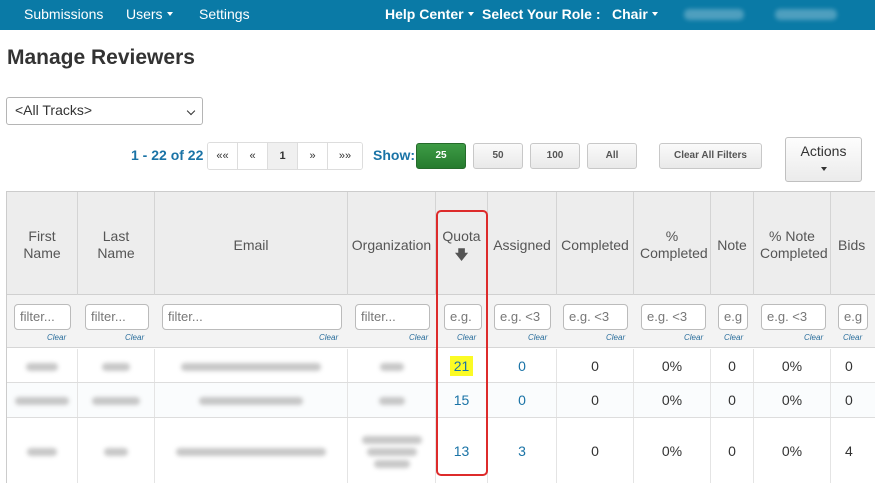 This screenshot has width=875, height=483. What do you see at coordinates (522, 243) in the screenshot?
I see `col-assigned: Assigned` at bounding box center [522, 243].